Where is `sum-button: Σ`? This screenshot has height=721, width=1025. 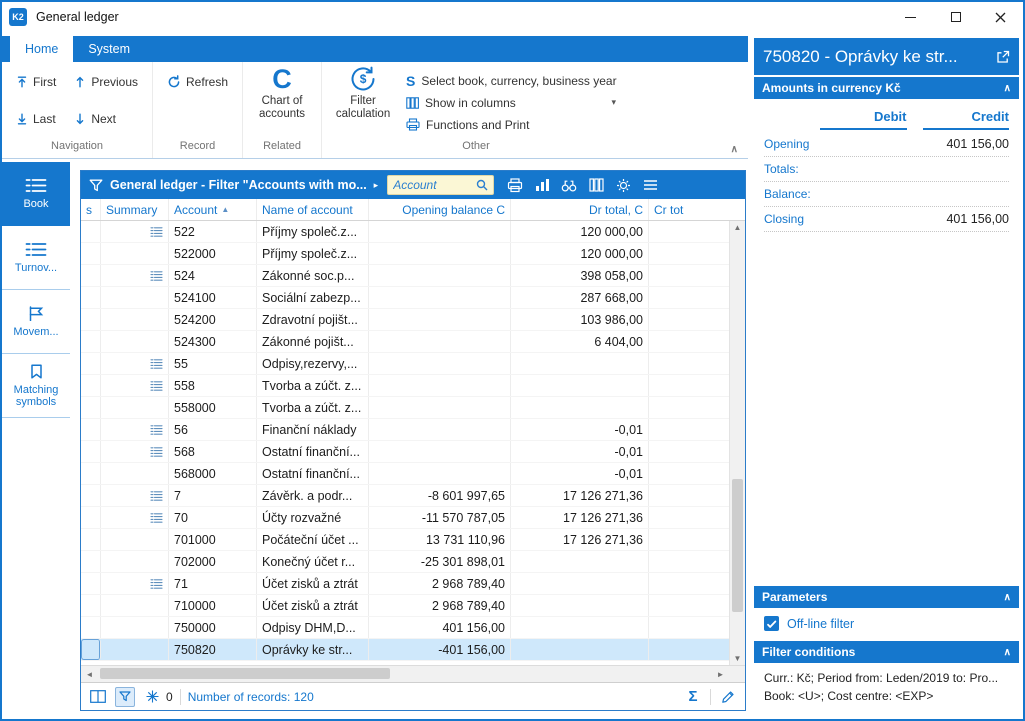
sum-button: Σ is located at coordinates (693, 697).